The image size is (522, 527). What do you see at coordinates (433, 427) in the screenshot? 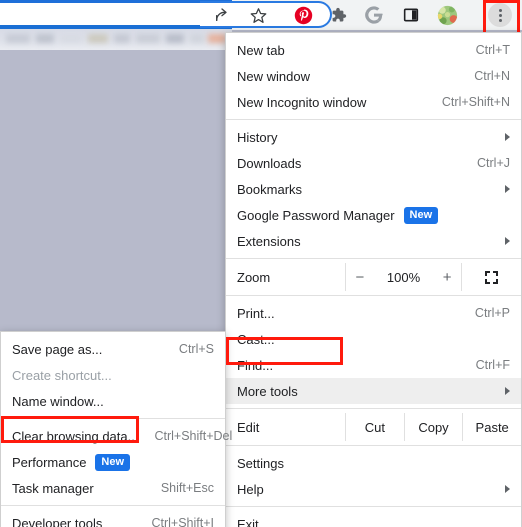
I see `copy-button: Copy` at bounding box center [433, 427].